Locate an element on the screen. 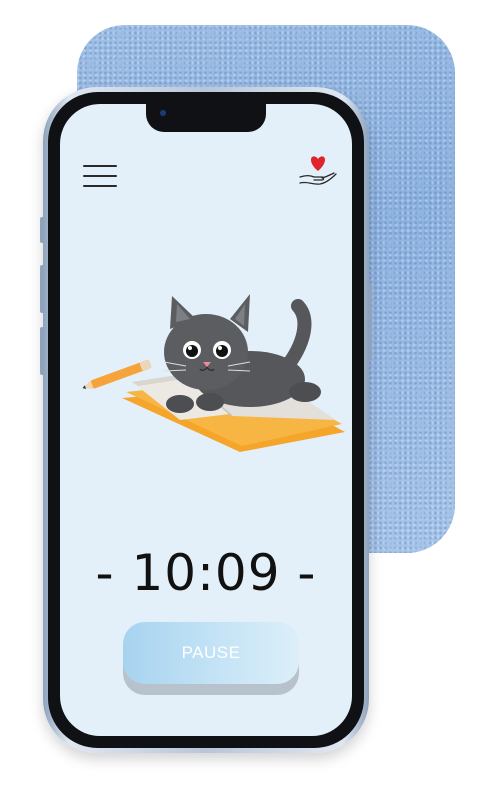 Image resolution: width=500 pixels, height=800 pixels. phone-volume-up is located at coordinates (42, 289).